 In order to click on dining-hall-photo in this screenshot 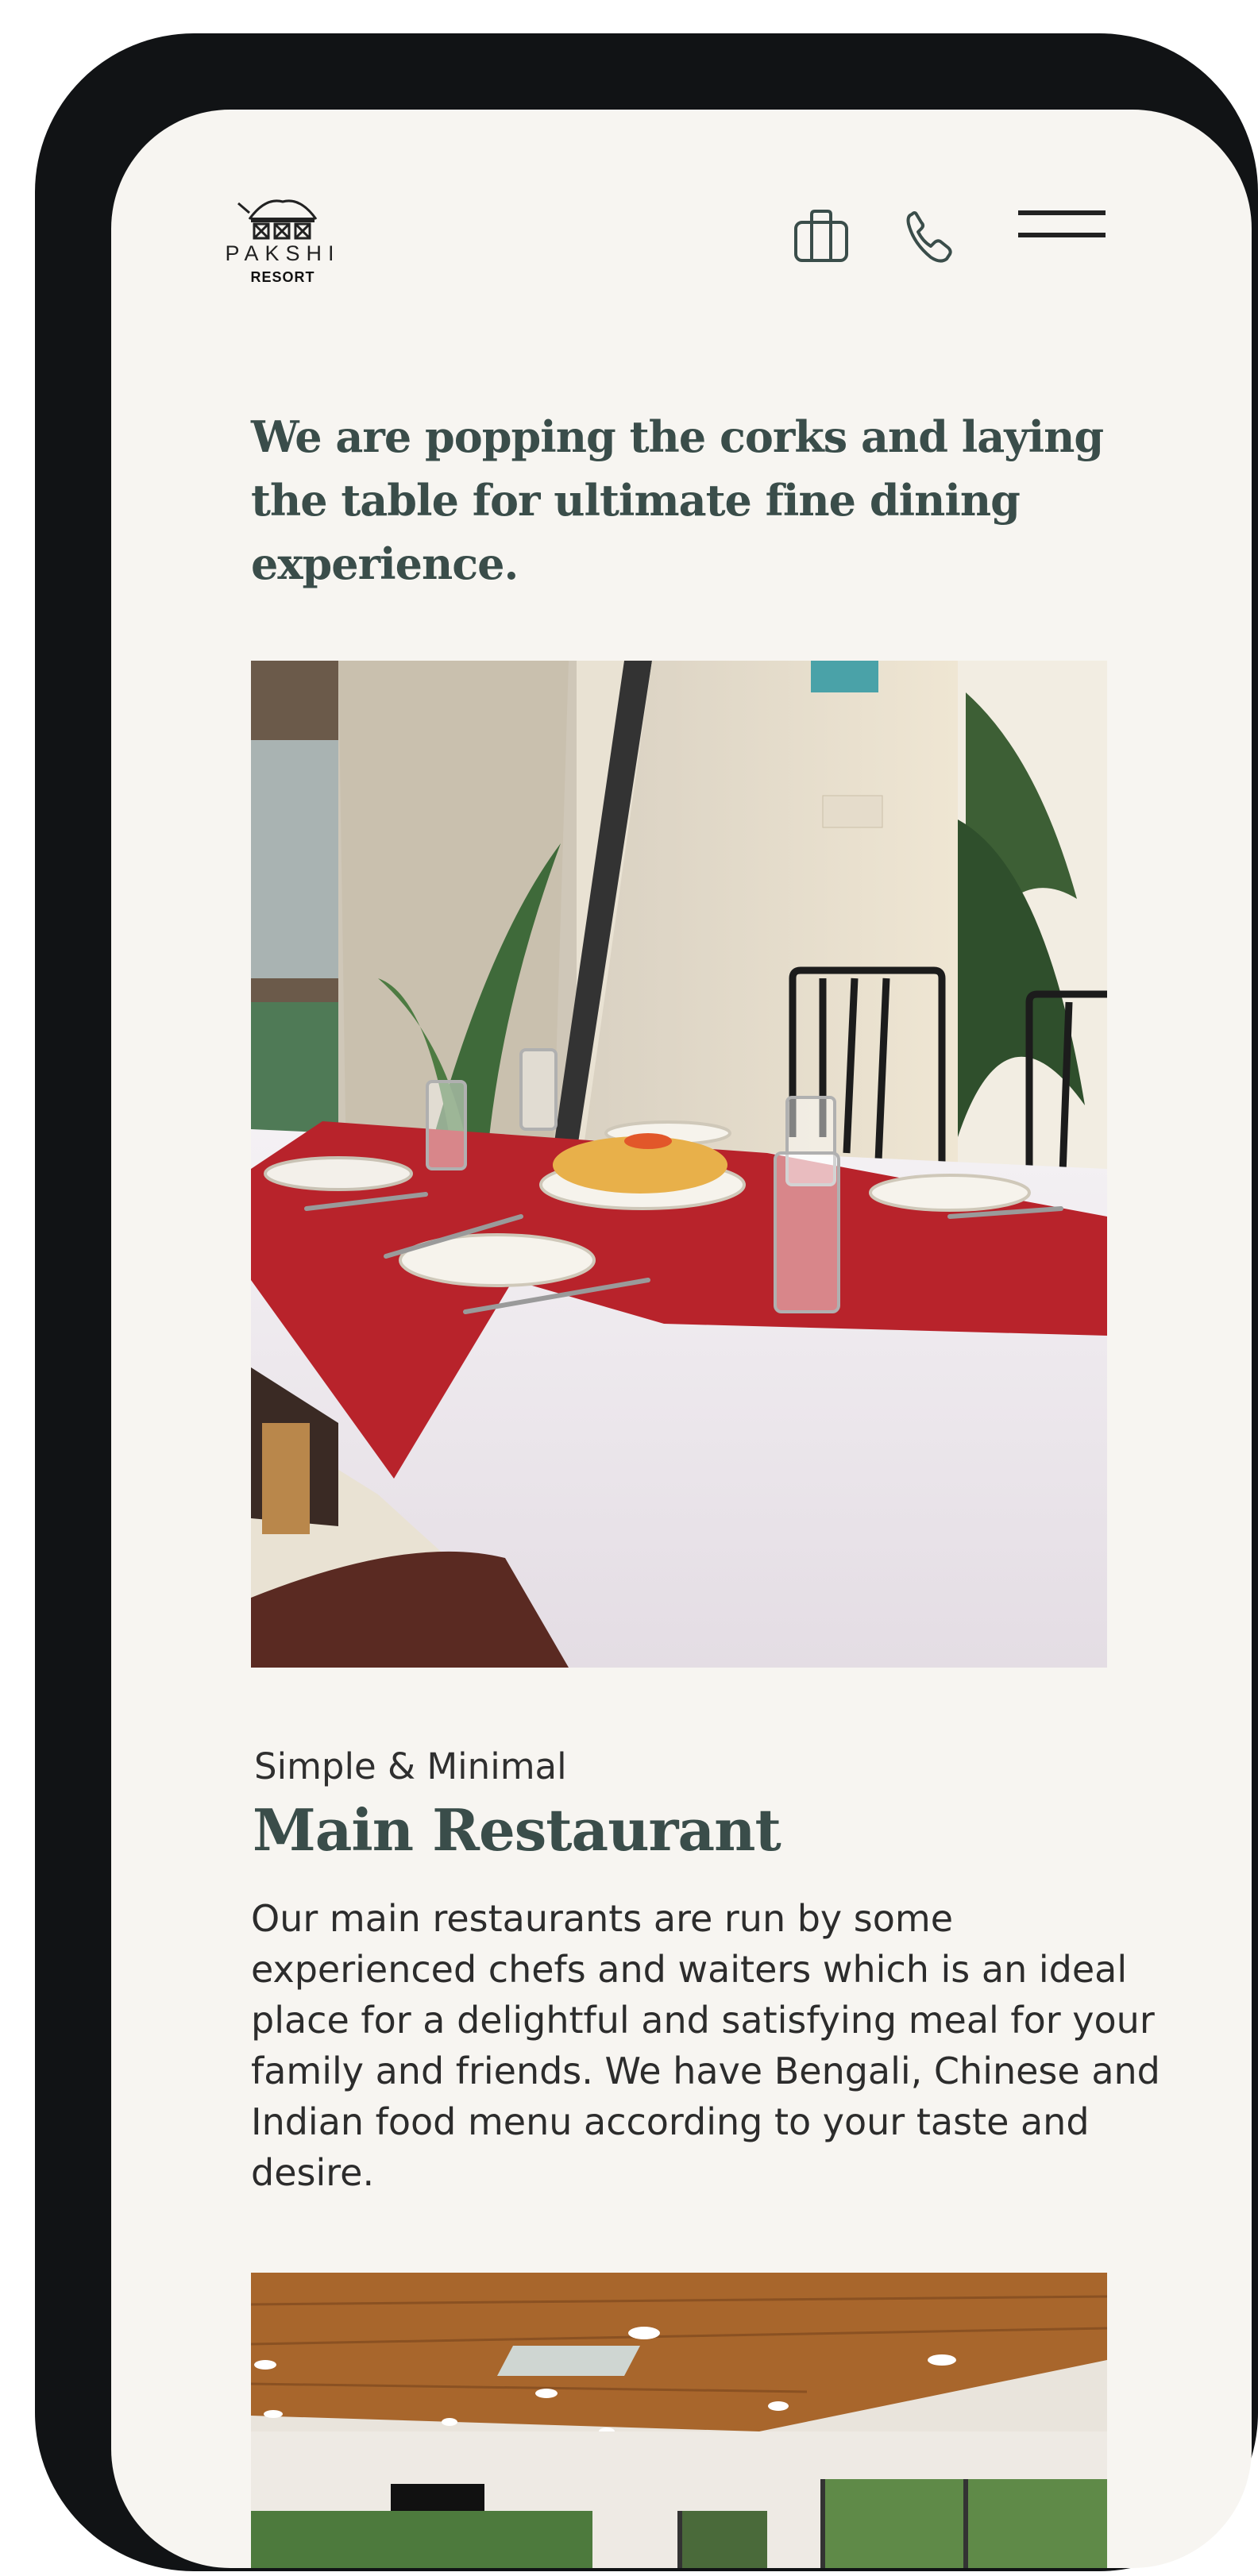, I will do `click(679, 2420)`.